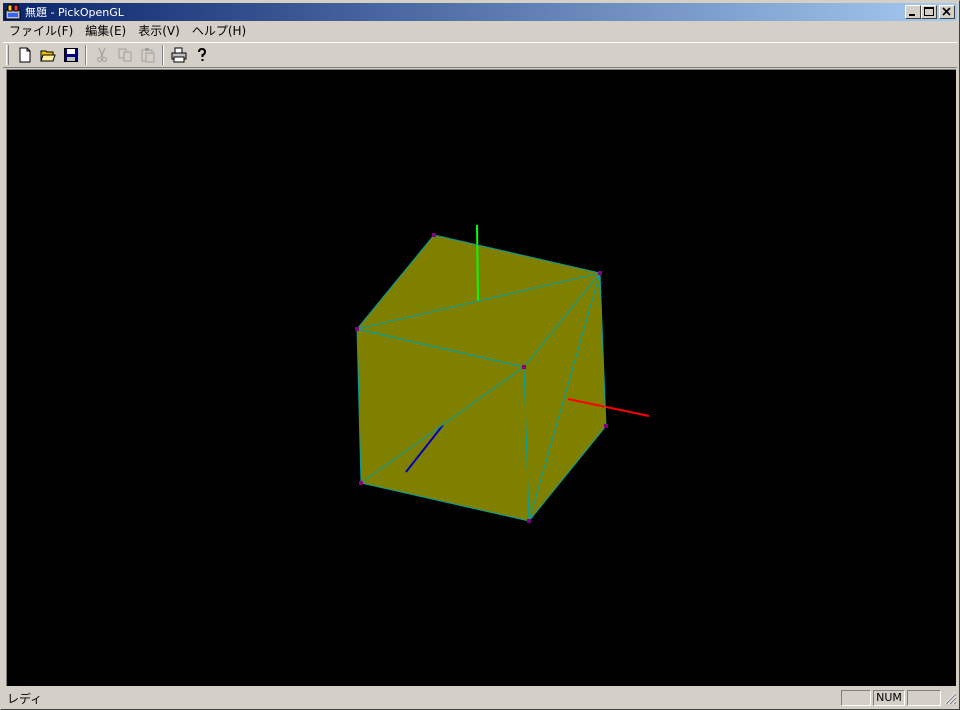 The width and height of the screenshot is (960, 710). What do you see at coordinates (7, 55) in the screenshot?
I see `toolbar-grip` at bounding box center [7, 55].